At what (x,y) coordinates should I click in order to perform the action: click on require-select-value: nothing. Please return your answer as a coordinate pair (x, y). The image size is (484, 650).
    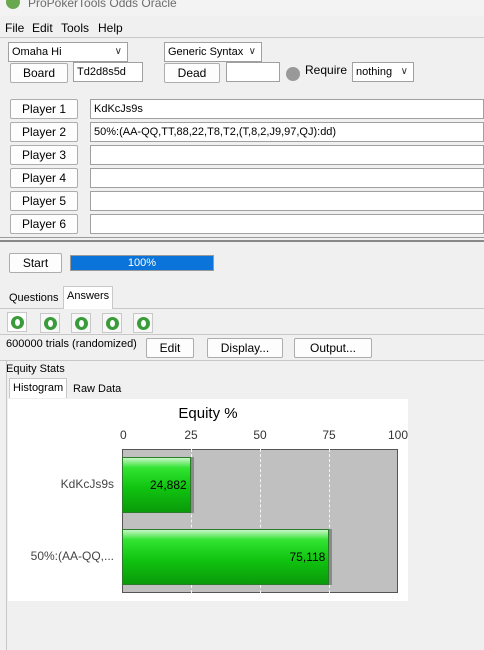
    Looking at the image, I should click on (374, 72).